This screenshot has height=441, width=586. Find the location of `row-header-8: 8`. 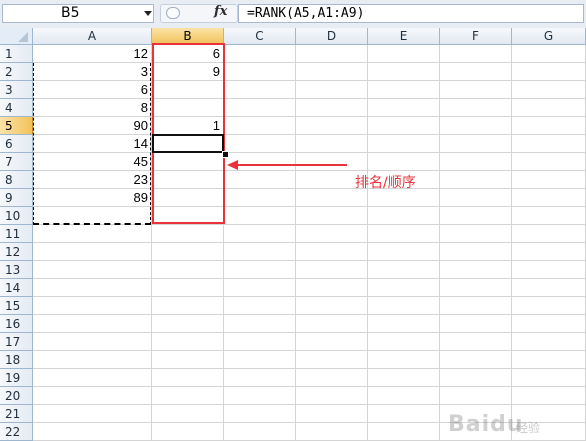

row-header-8: 8 is located at coordinates (16, 180).